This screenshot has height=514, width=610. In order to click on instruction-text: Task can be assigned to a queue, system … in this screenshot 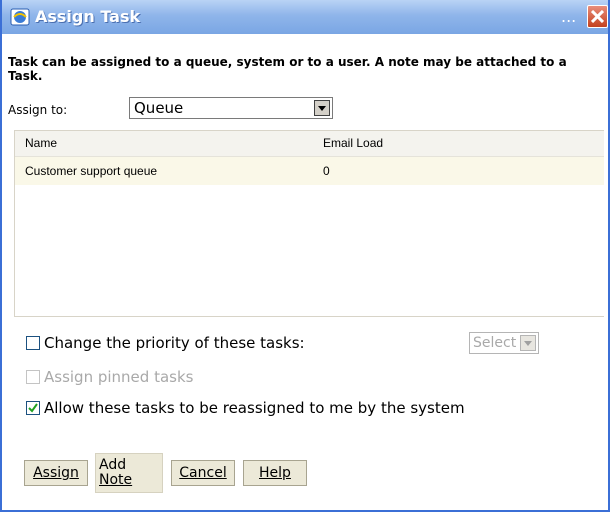, I will do `click(287, 69)`.